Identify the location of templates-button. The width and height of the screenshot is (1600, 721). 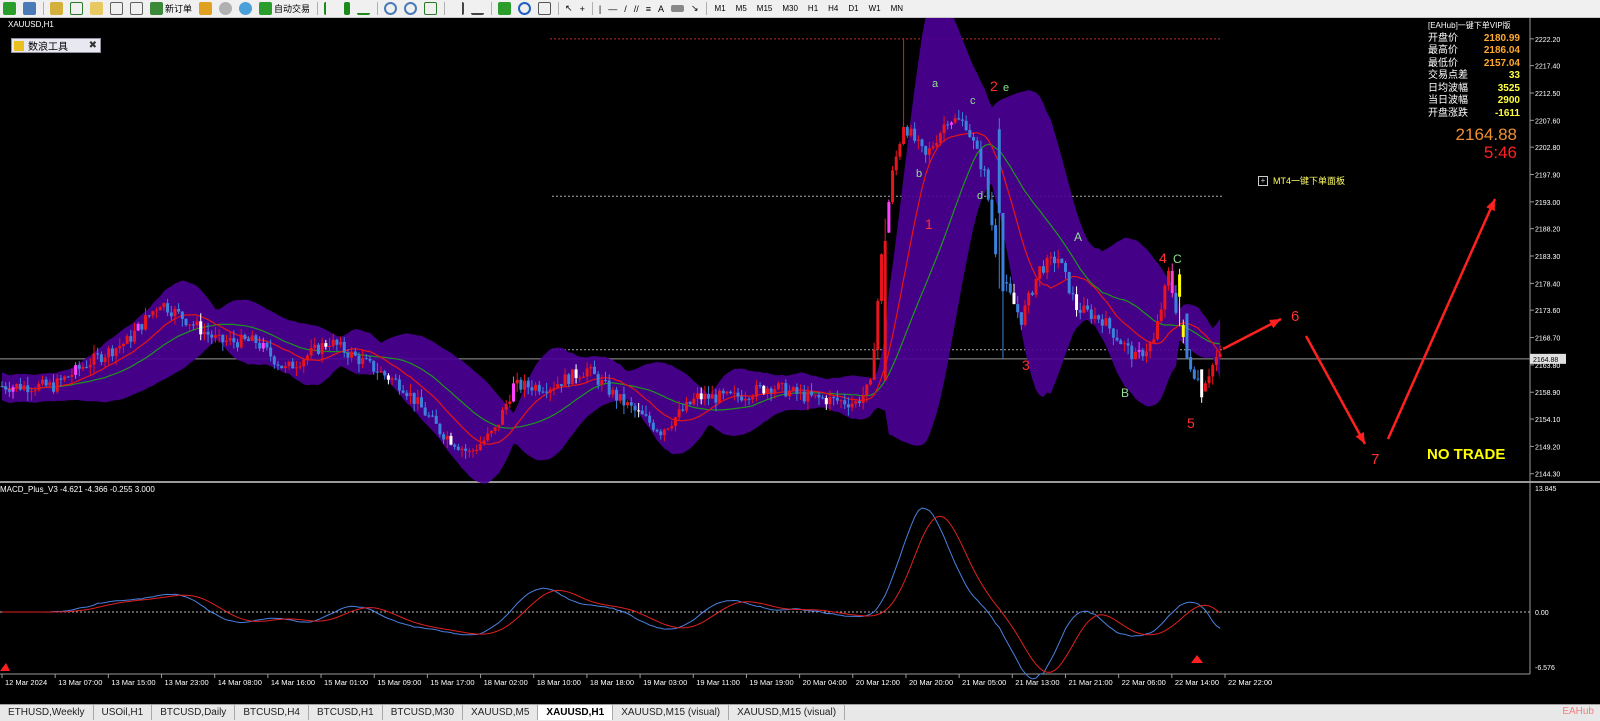
(544, 8).